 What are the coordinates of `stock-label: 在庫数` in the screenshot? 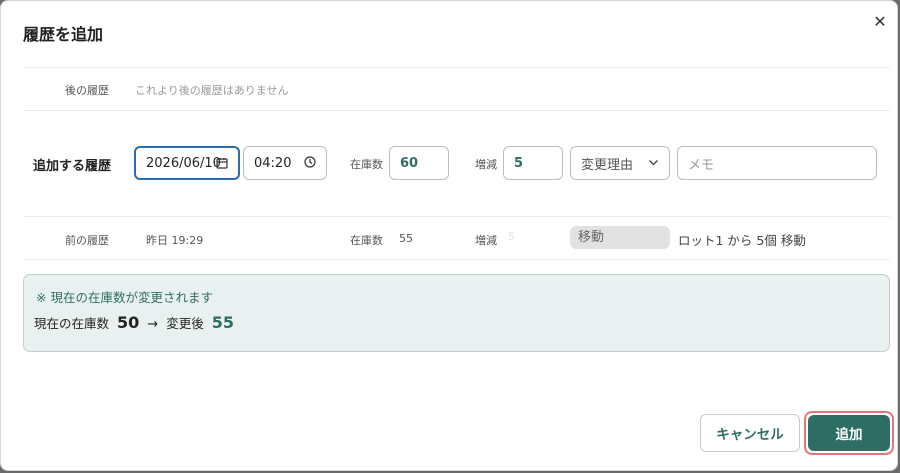 It's located at (366, 164).